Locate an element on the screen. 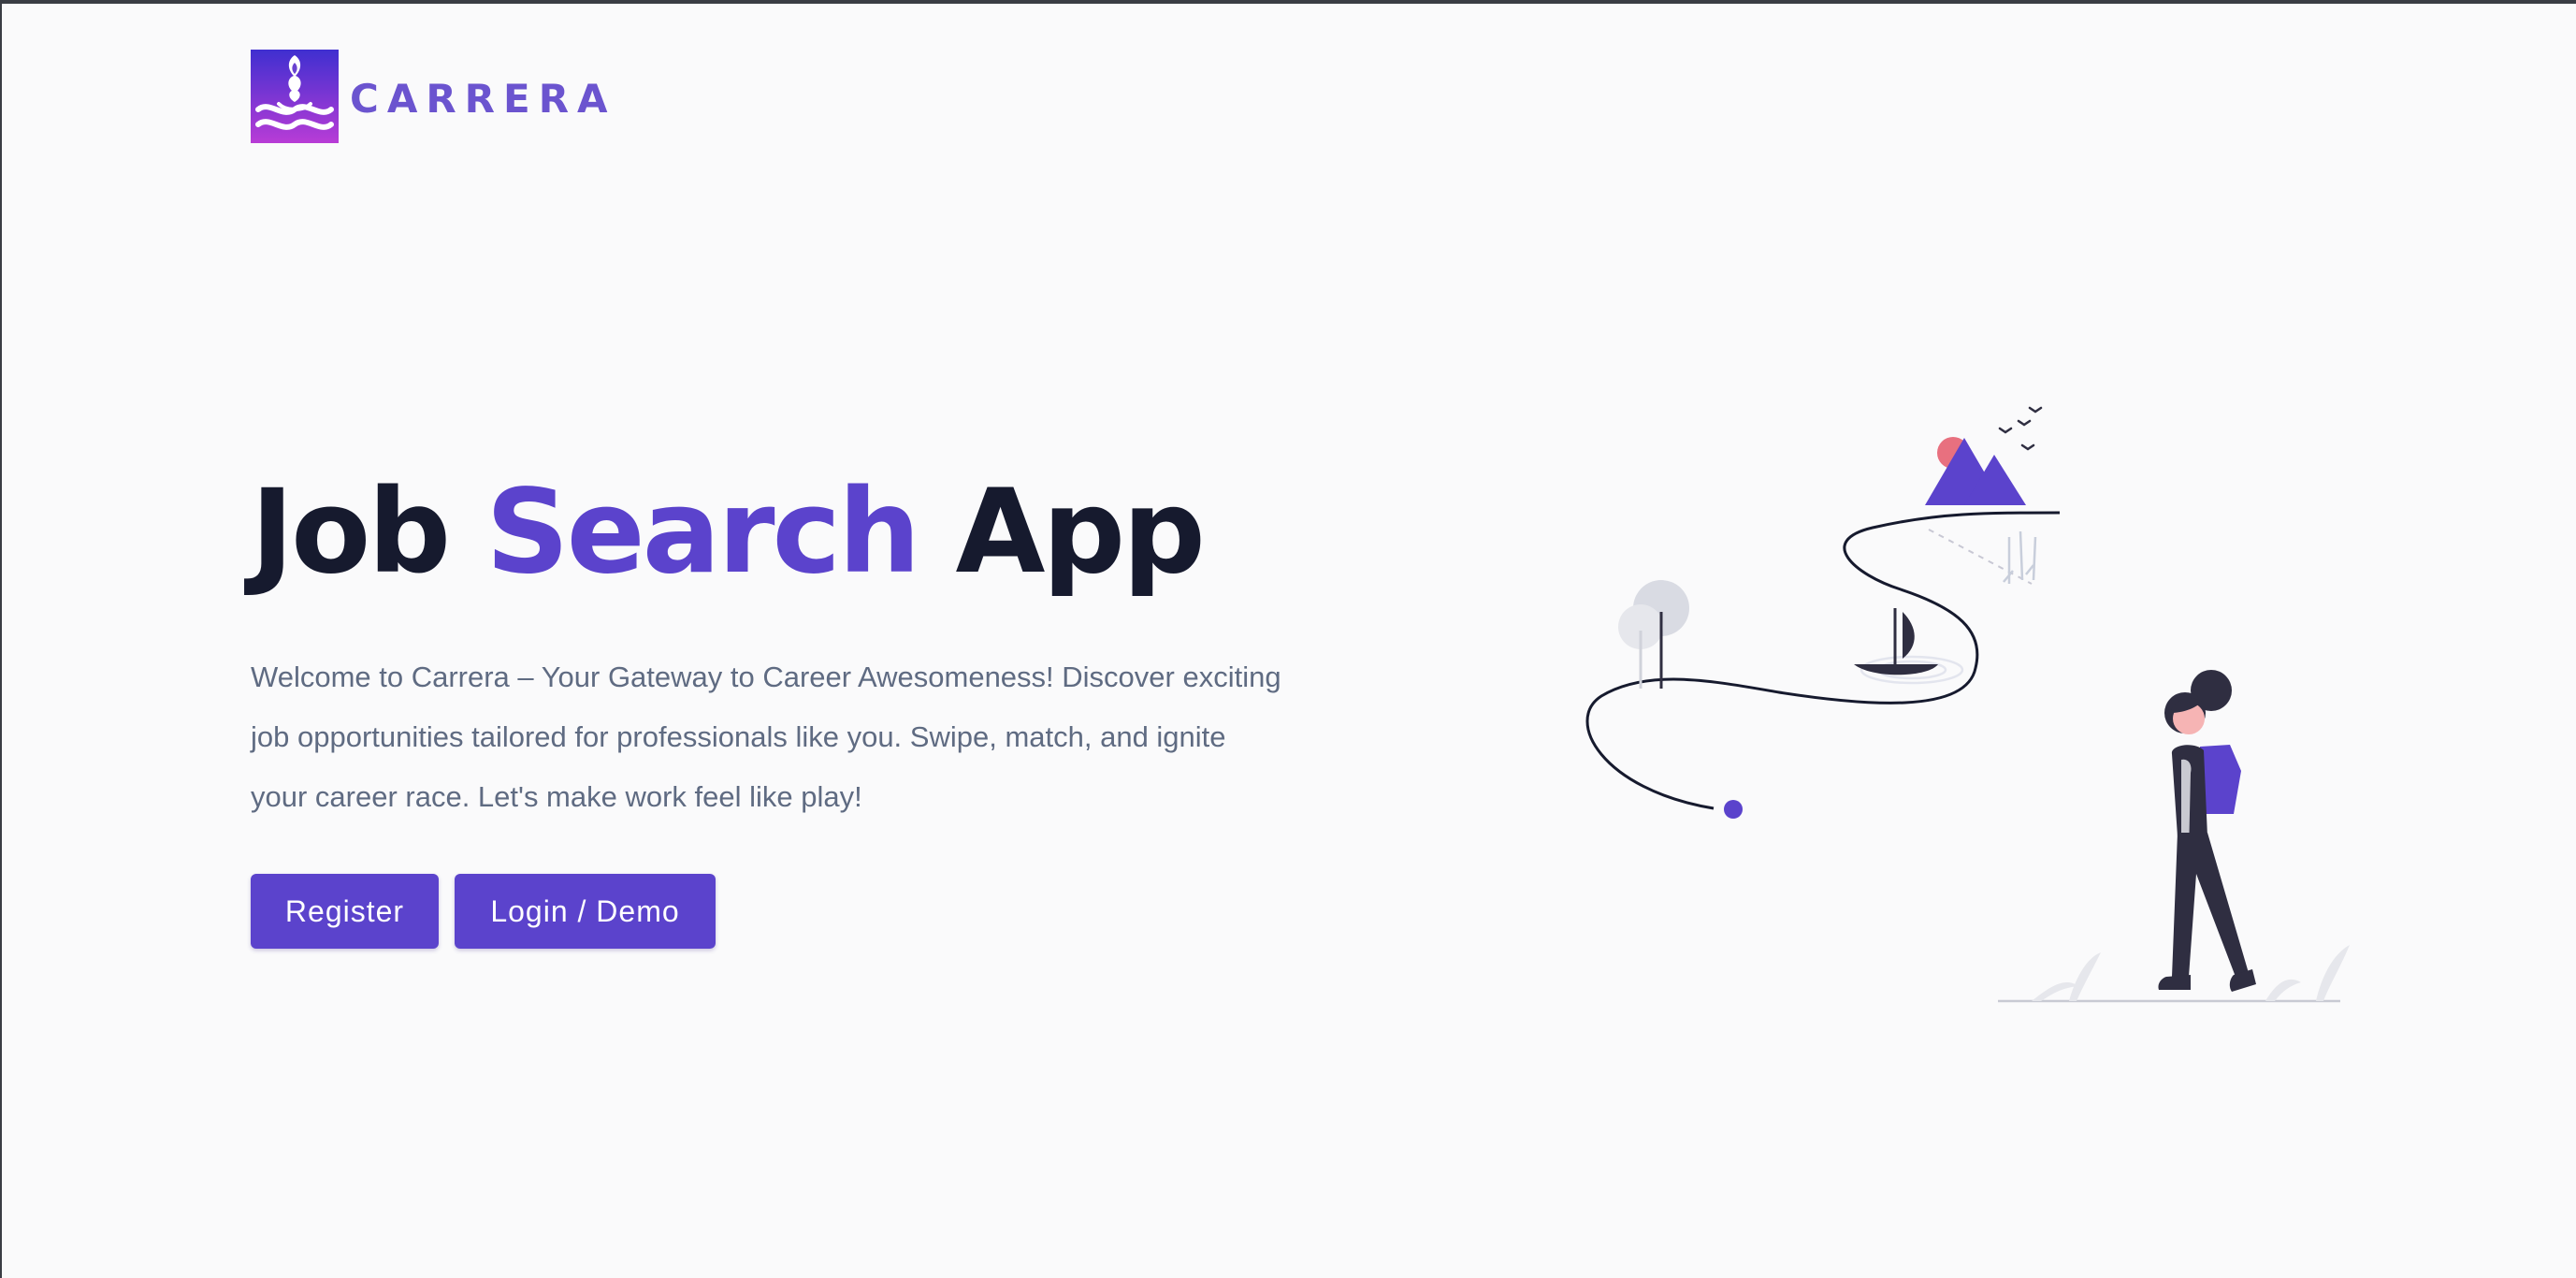  carrera-logo-icon is located at coordinates (295, 97).